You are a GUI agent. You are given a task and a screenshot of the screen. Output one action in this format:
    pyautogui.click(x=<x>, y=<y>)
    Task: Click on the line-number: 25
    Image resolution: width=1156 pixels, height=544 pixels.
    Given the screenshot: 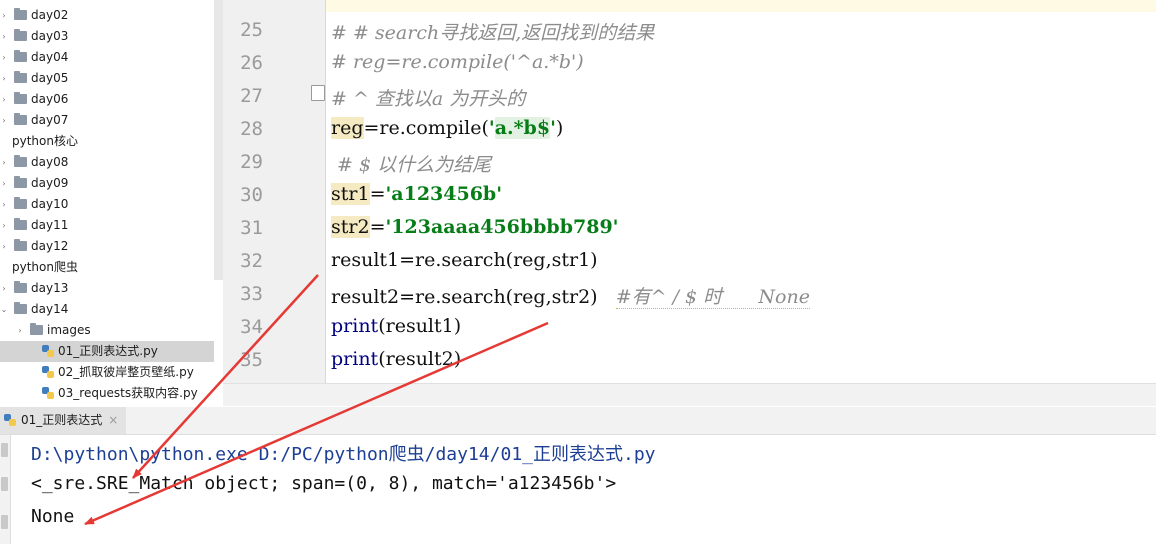 What is the action you would take?
    pyautogui.click(x=251, y=30)
    